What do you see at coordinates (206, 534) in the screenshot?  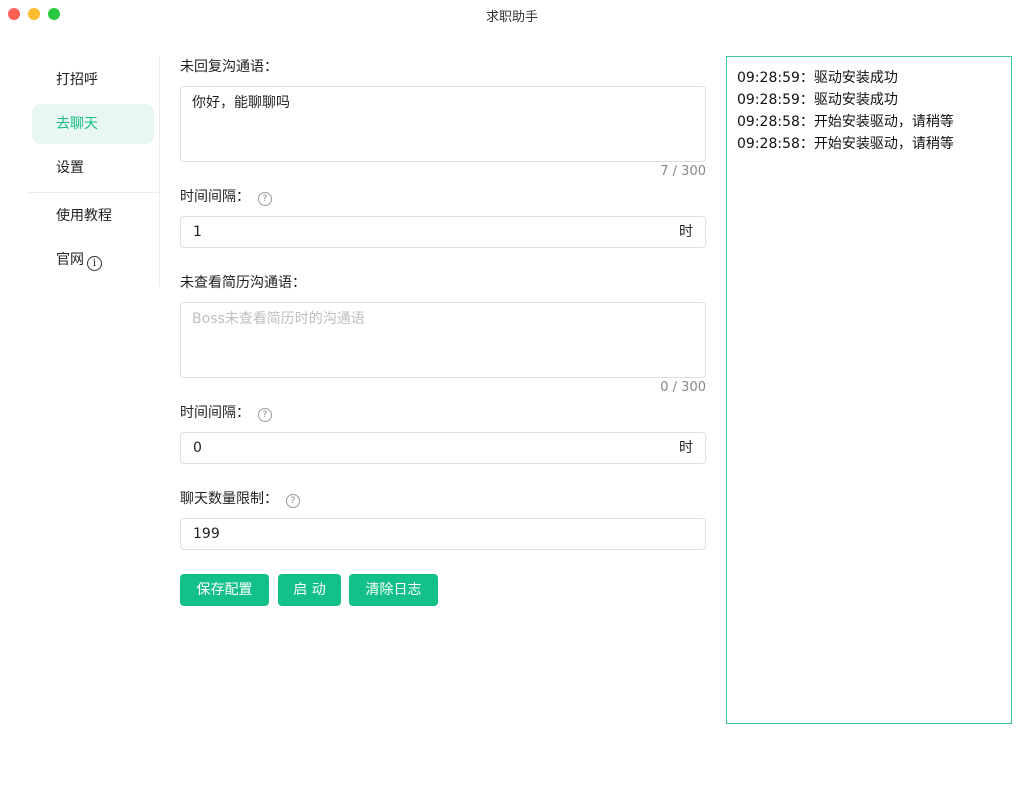 I see `chat-limit-value: 199` at bounding box center [206, 534].